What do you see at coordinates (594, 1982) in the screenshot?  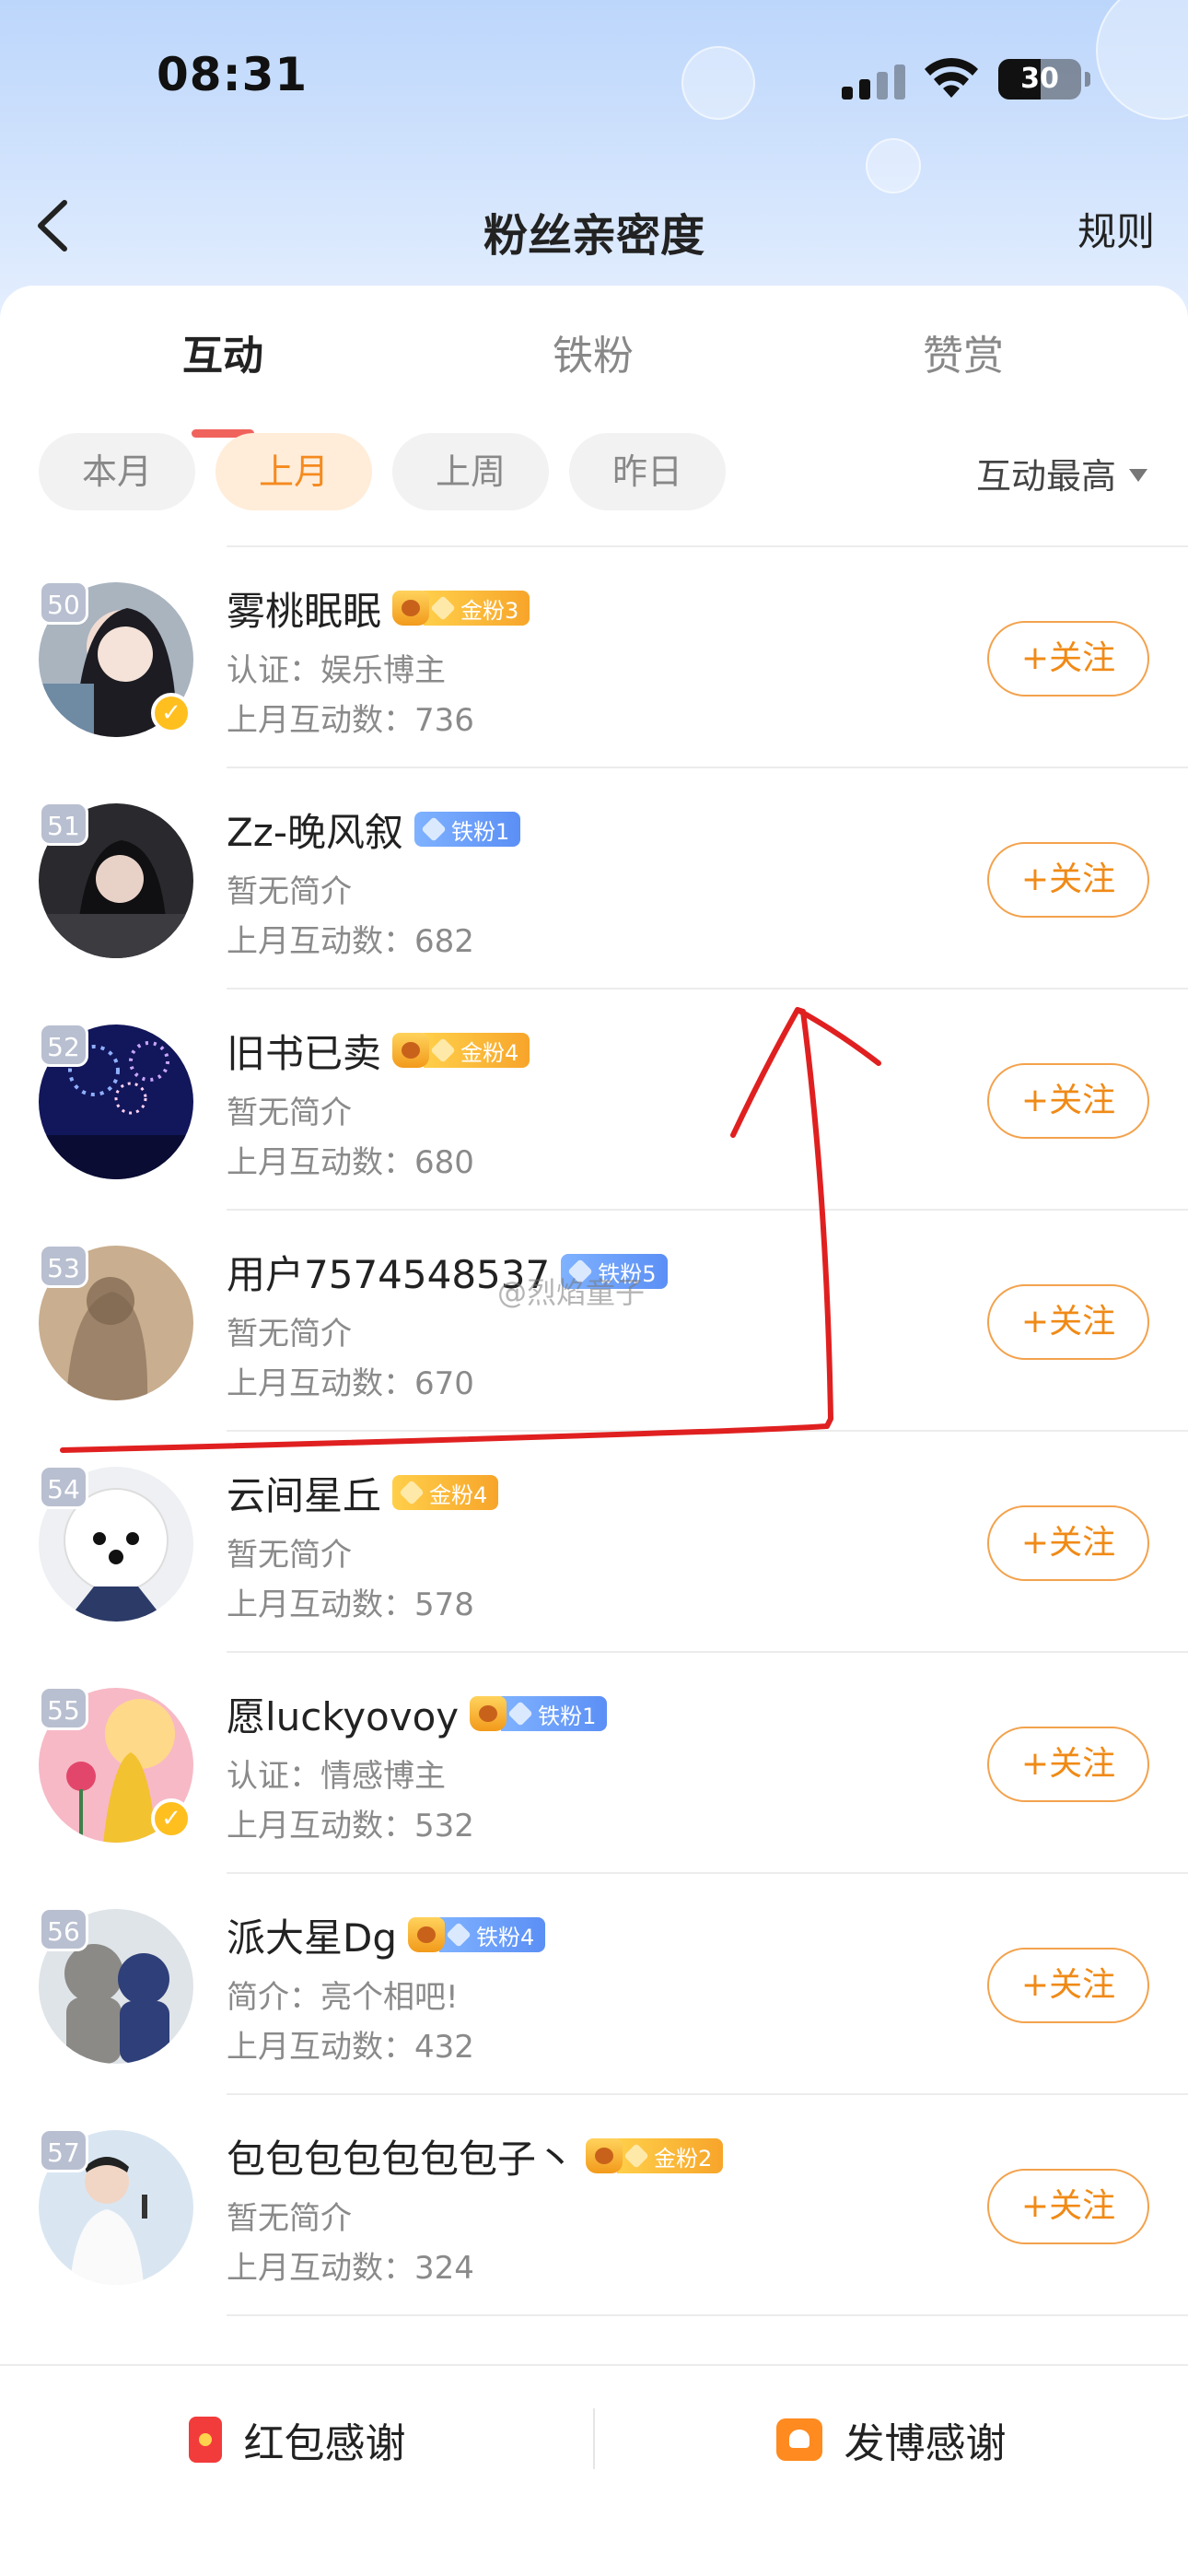 I see `fan-row: 56 派大星Dg 铁粉4 简介：亮个相吧! 上月互动数：432 +关注` at bounding box center [594, 1982].